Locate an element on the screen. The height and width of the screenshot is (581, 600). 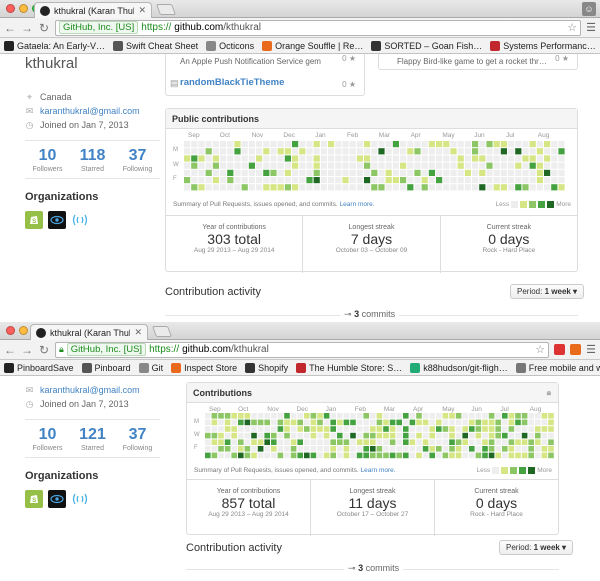
bookmark-item: Shopify is located at coordinates (266, 367).